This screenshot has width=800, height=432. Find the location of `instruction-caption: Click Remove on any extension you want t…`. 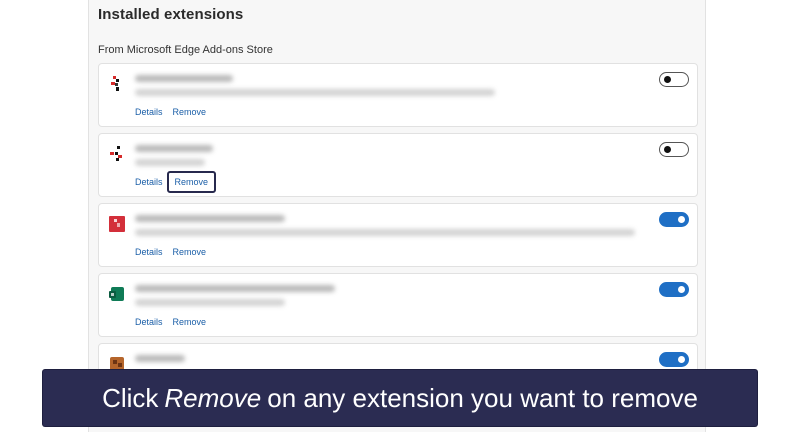

instruction-caption: Click Remove on any extension you want t… is located at coordinates (400, 398).